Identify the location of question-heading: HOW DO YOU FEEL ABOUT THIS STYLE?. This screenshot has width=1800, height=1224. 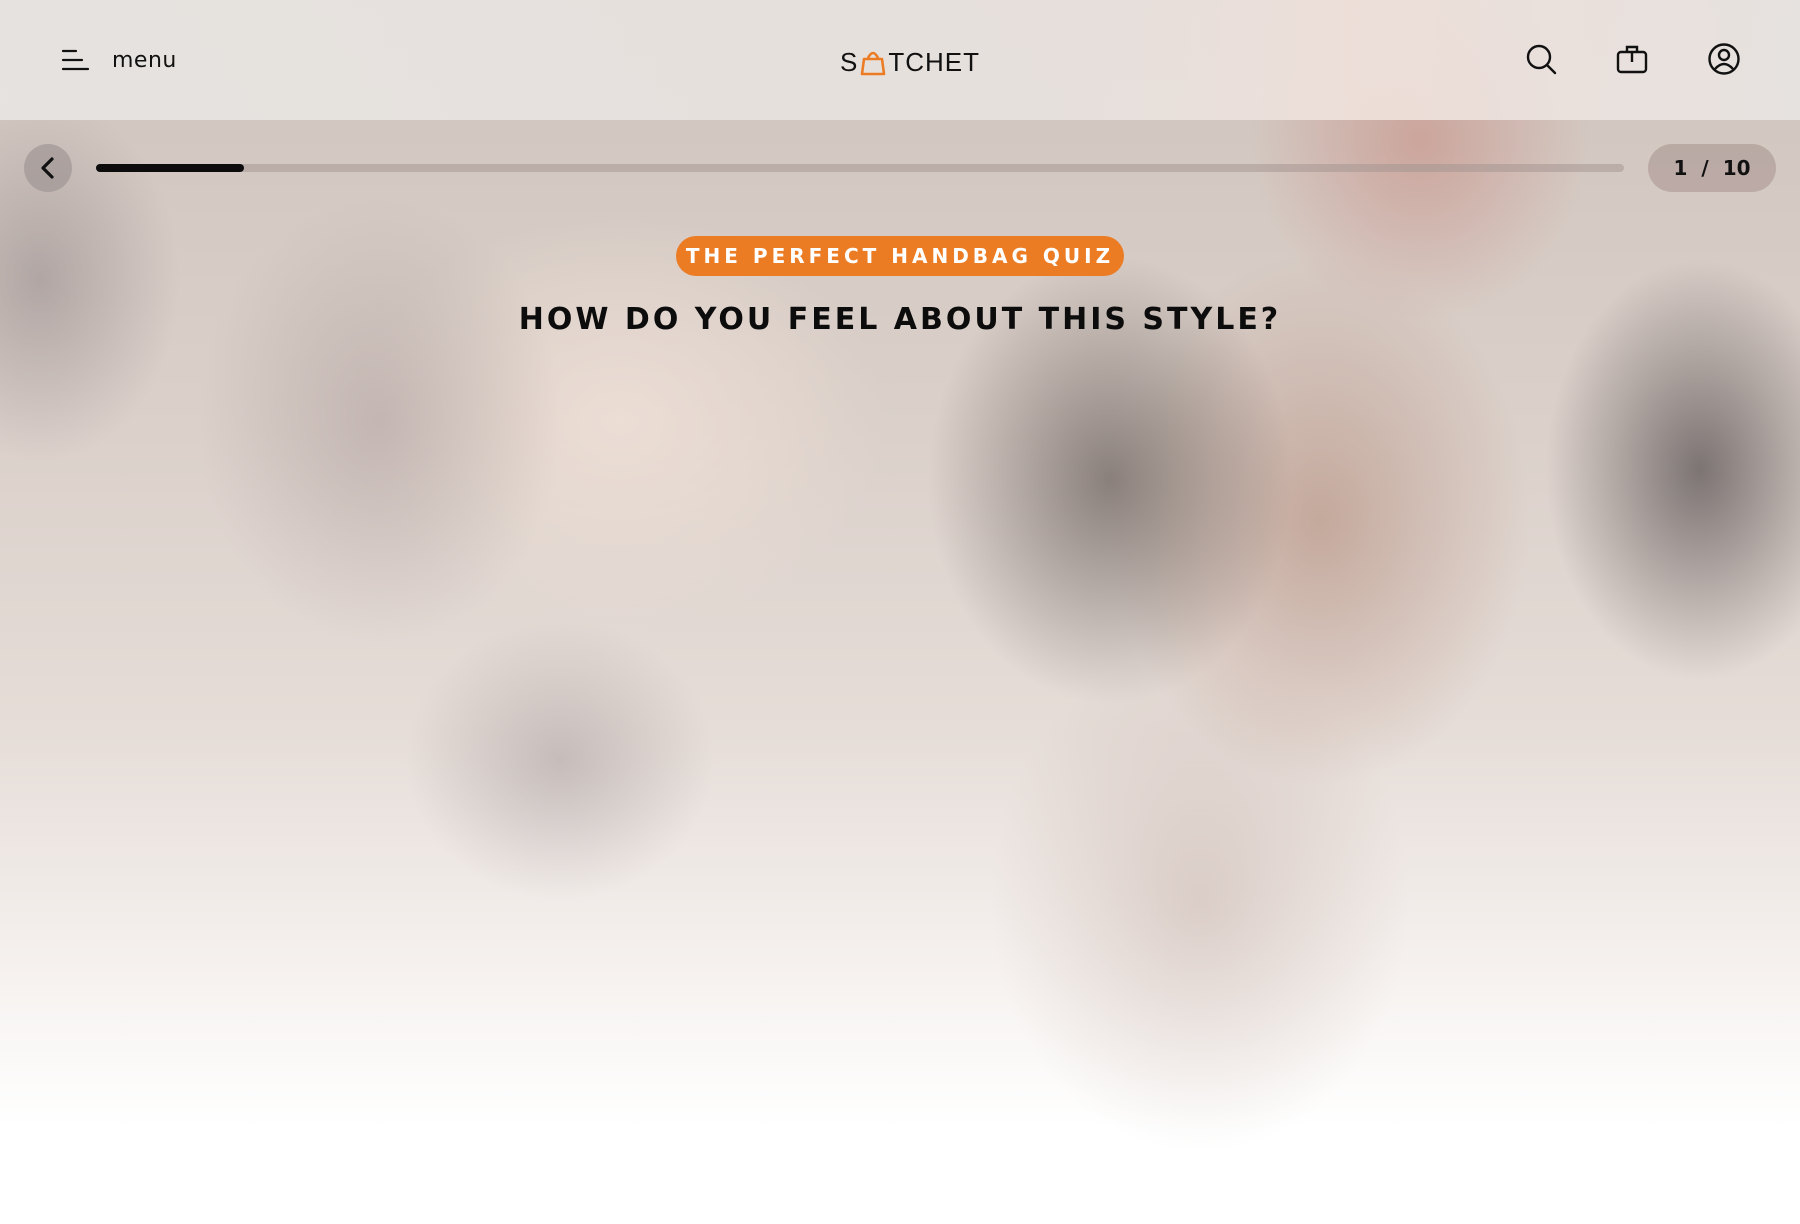
(900, 319).